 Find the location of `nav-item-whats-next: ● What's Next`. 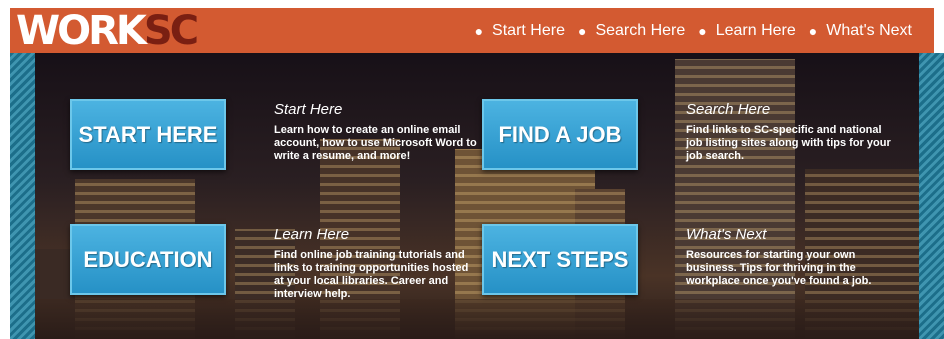

nav-item-whats-next: ● What's Next is located at coordinates (860, 31).